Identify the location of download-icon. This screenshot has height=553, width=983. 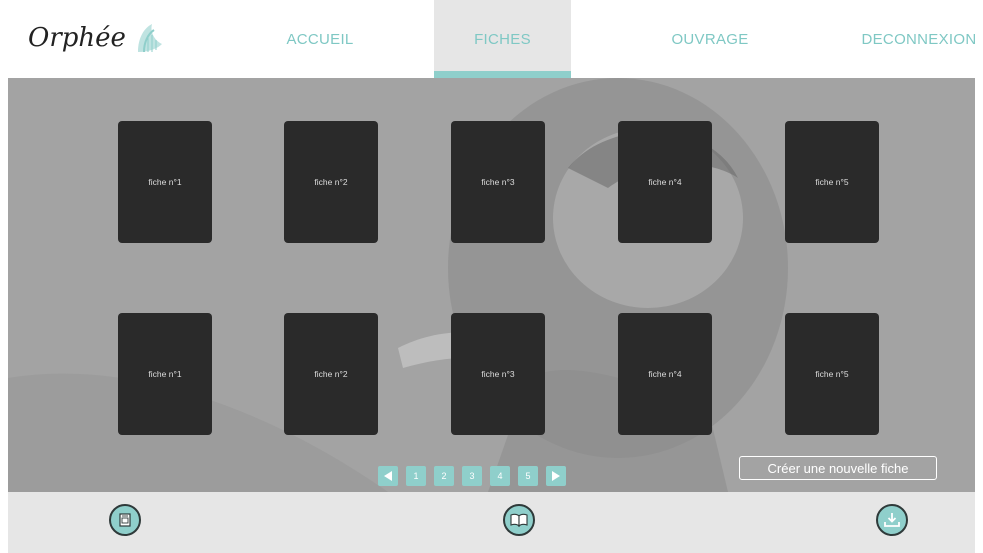
(892, 520).